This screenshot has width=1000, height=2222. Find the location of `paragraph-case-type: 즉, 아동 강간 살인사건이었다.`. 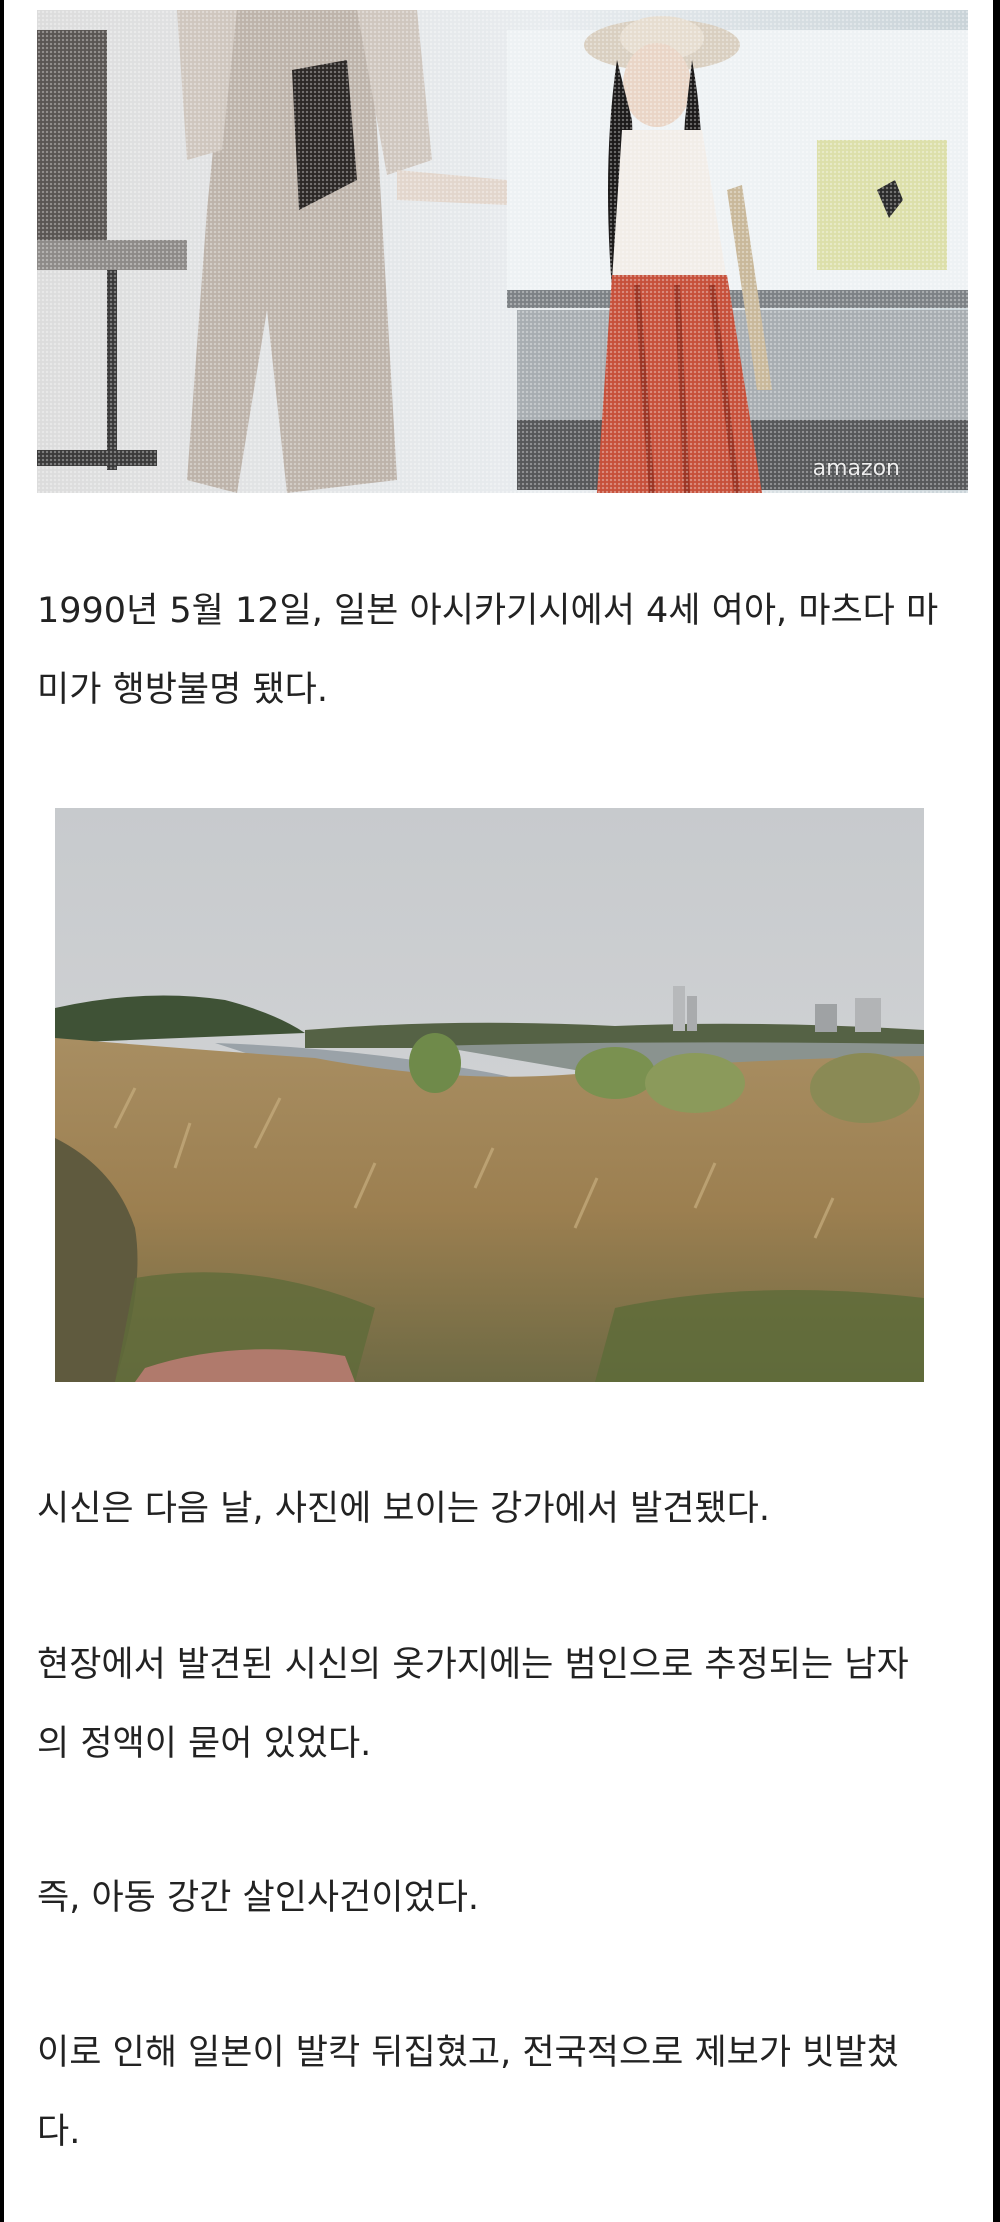

paragraph-case-type: 즉, 아동 강간 살인사건이었다. is located at coordinates (258, 1898).